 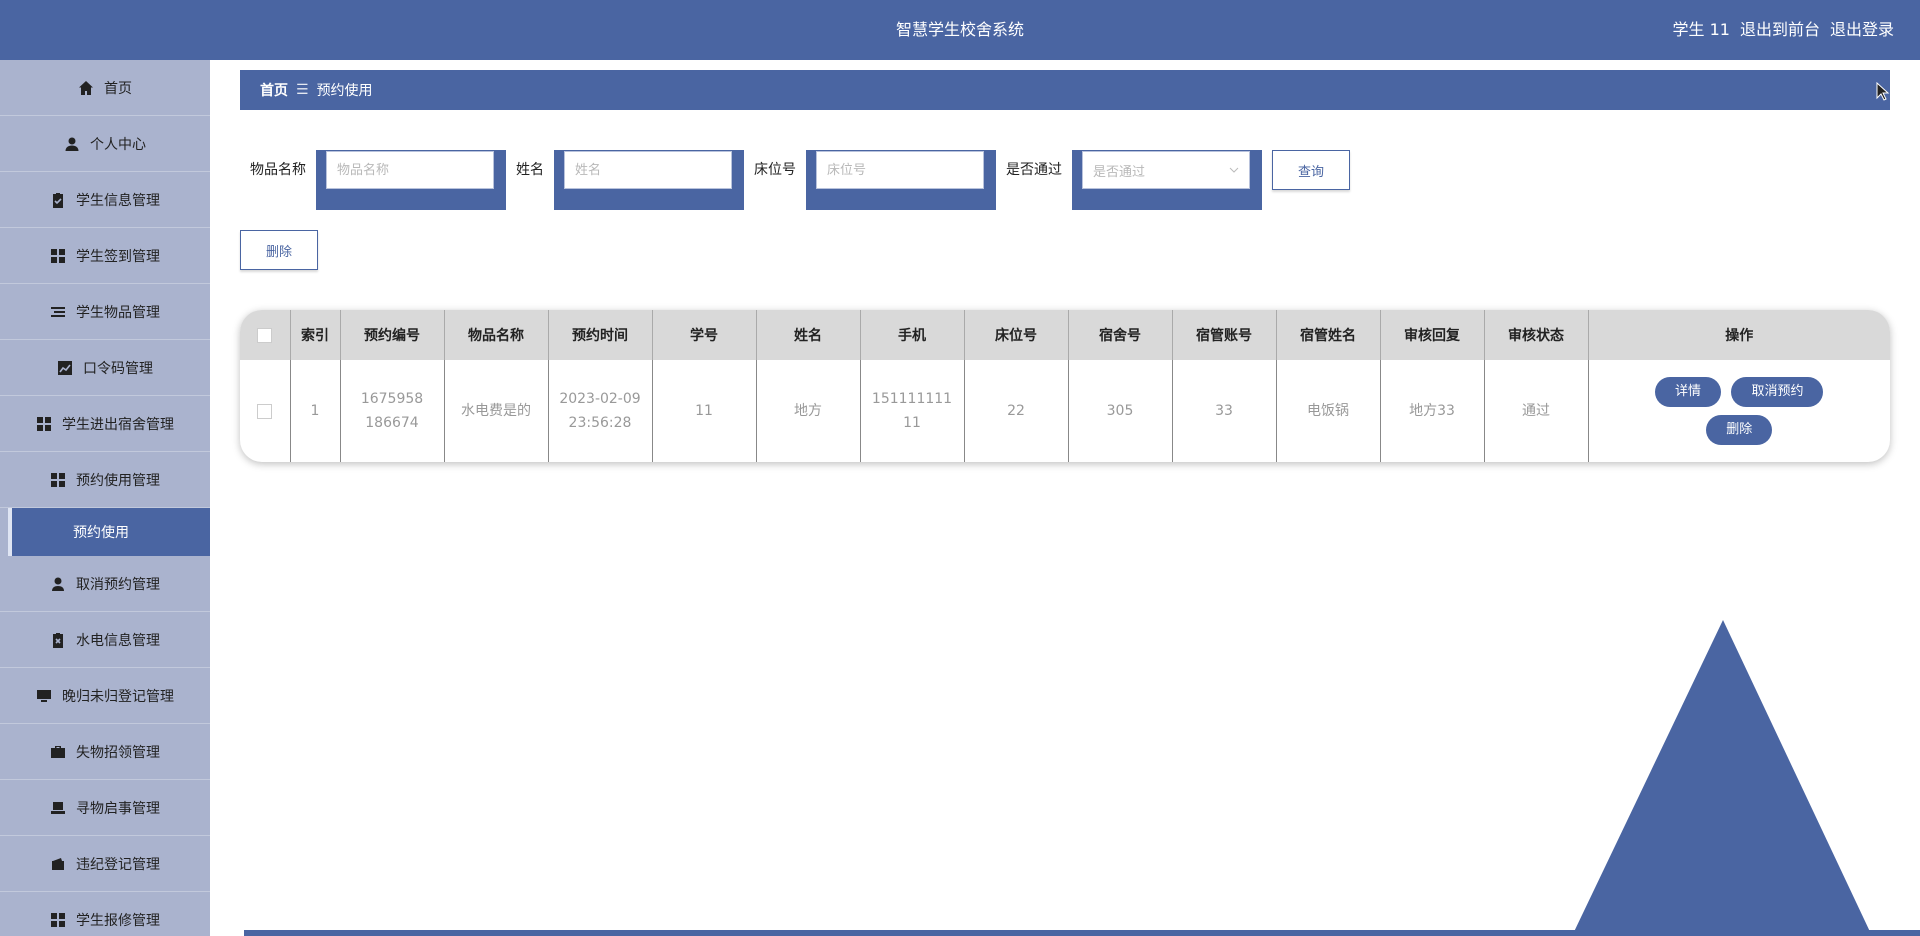 What do you see at coordinates (105, 864) in the screenshot?
I see `sidebar-item-discipline: 违纪登记管理` at bounding box center [105, 864].